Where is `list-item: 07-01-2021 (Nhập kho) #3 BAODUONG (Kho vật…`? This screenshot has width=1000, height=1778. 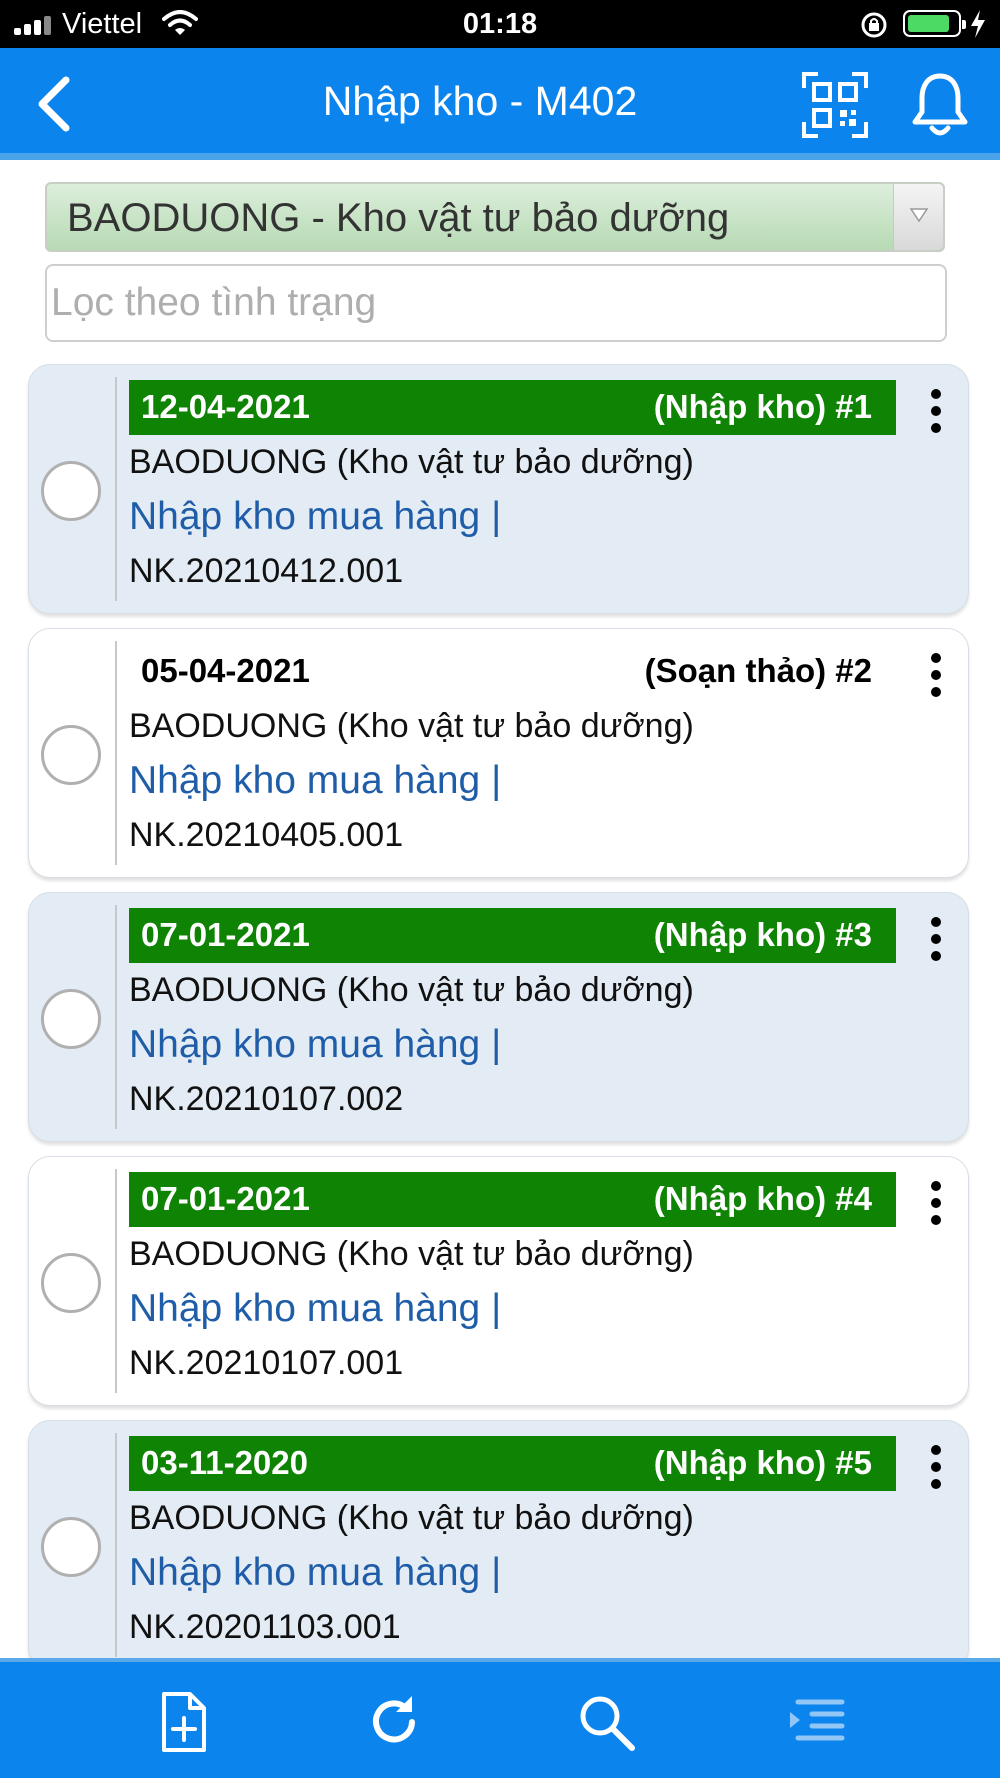 list-item: 07-01-2021 (Nhập kho) #3 BAODUONG (Kho vật… is located at coordinates (498, 1017).